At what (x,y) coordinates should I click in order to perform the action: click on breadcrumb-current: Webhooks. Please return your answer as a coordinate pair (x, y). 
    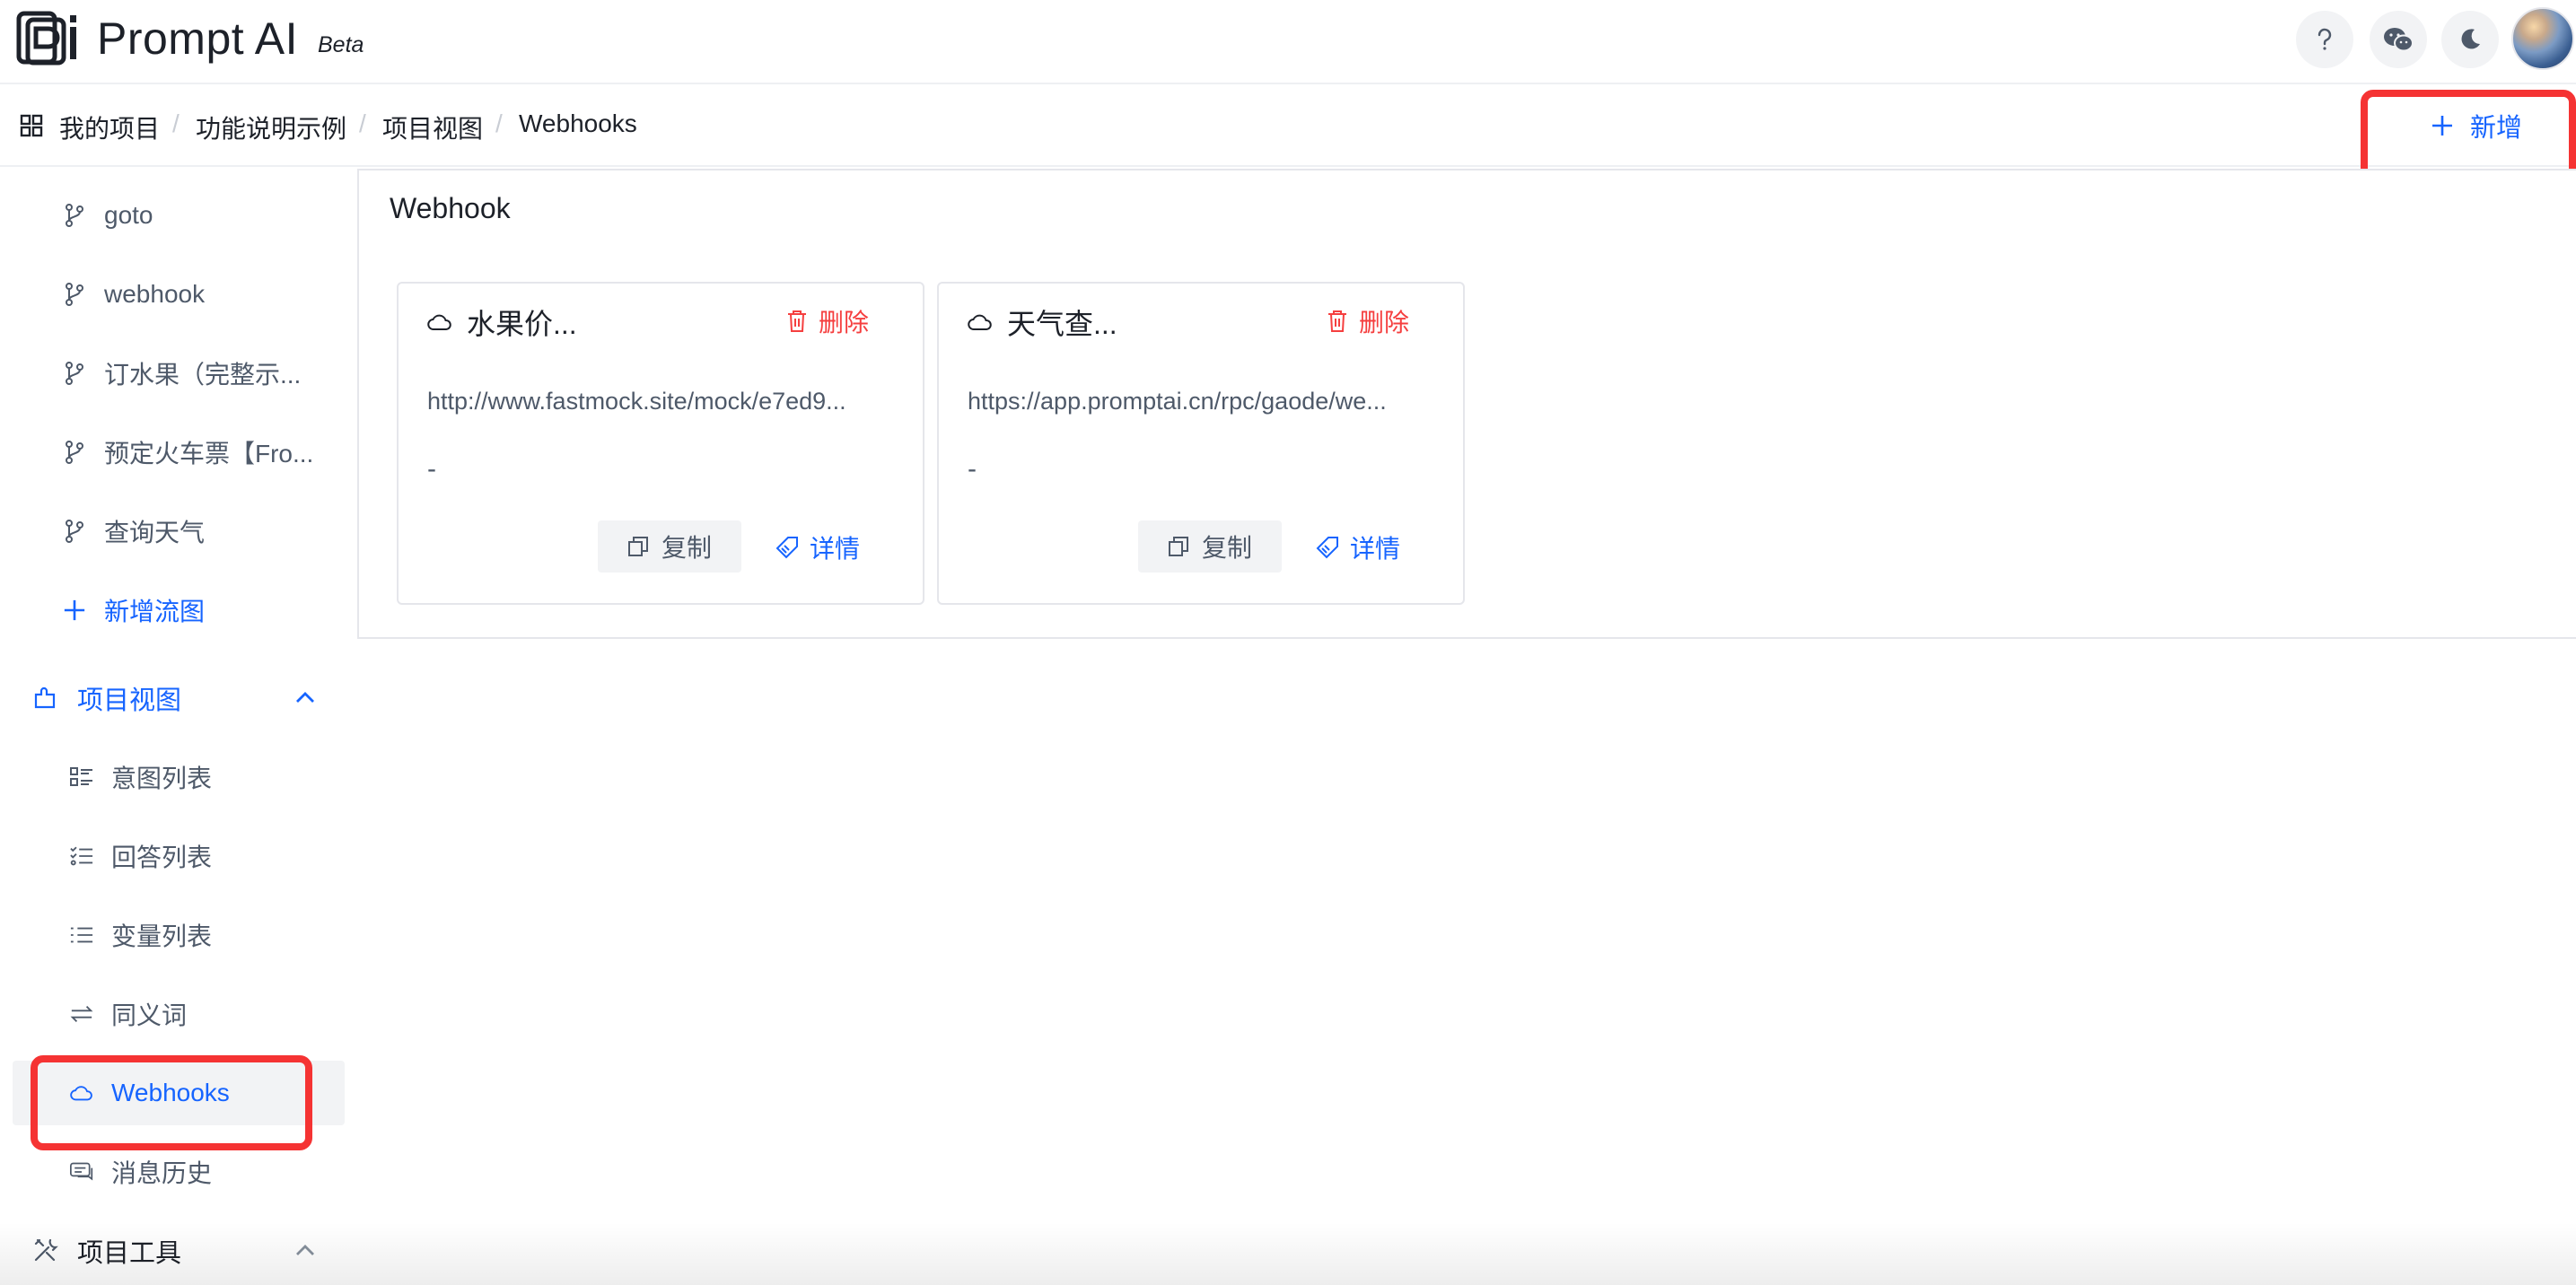
    Looking at the image, I should click on (578, 123).